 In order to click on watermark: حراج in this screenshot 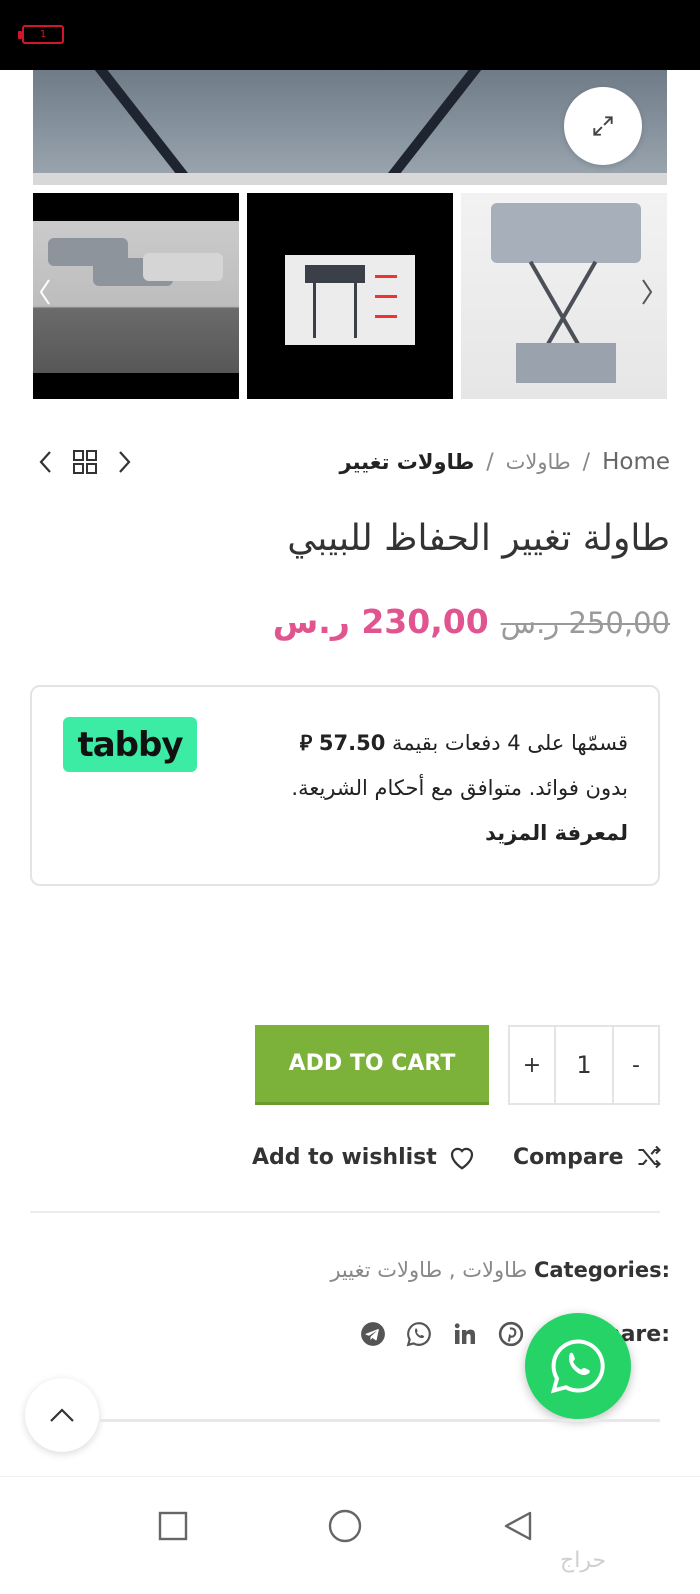, I will do `click(583, 1560)`.